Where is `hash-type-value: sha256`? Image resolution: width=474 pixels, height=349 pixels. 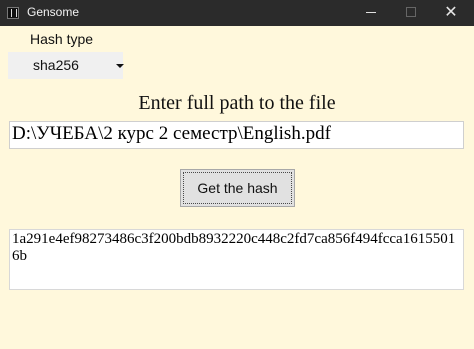 hash-type-value: sha256 is located at coordinates (56, 65).